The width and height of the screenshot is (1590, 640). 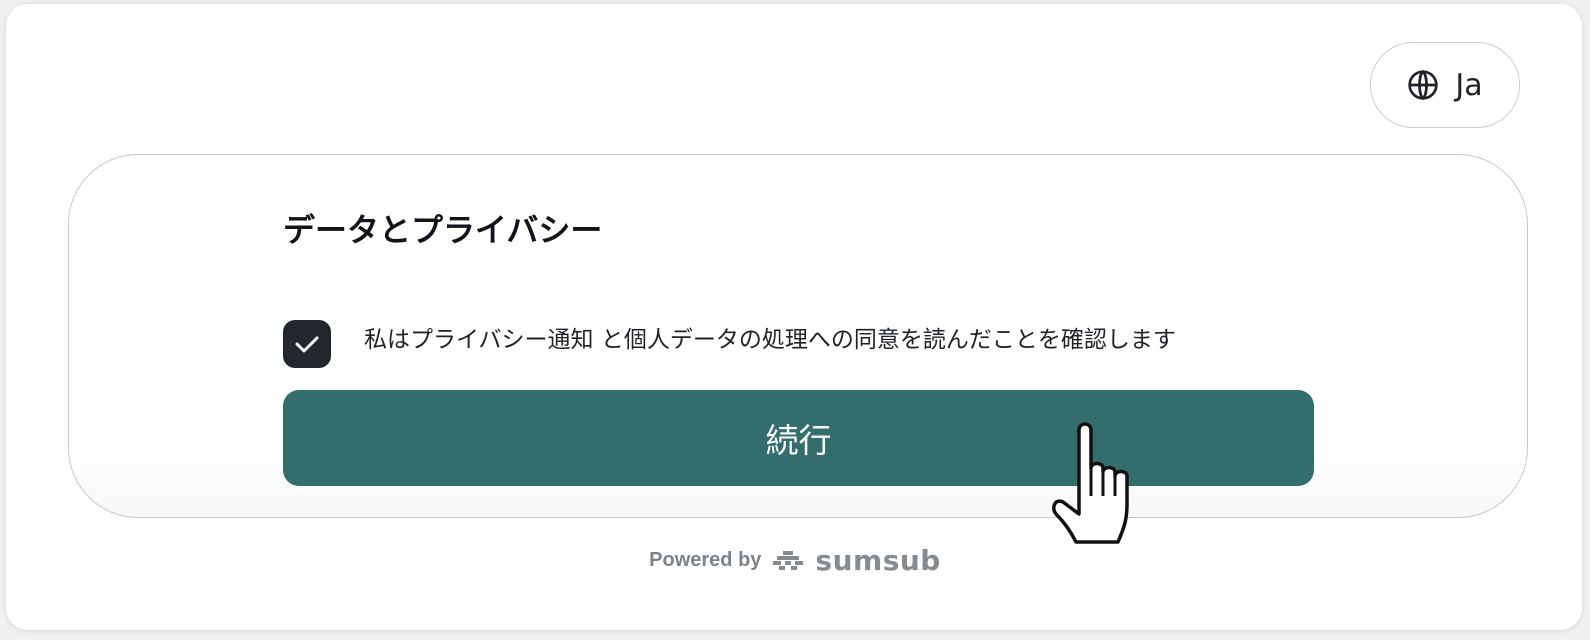 What do you see at coordinates (878, 560) in the screenshot?
I see `sumsub-wordmark: sumsub` at bounding box center [878, 560].